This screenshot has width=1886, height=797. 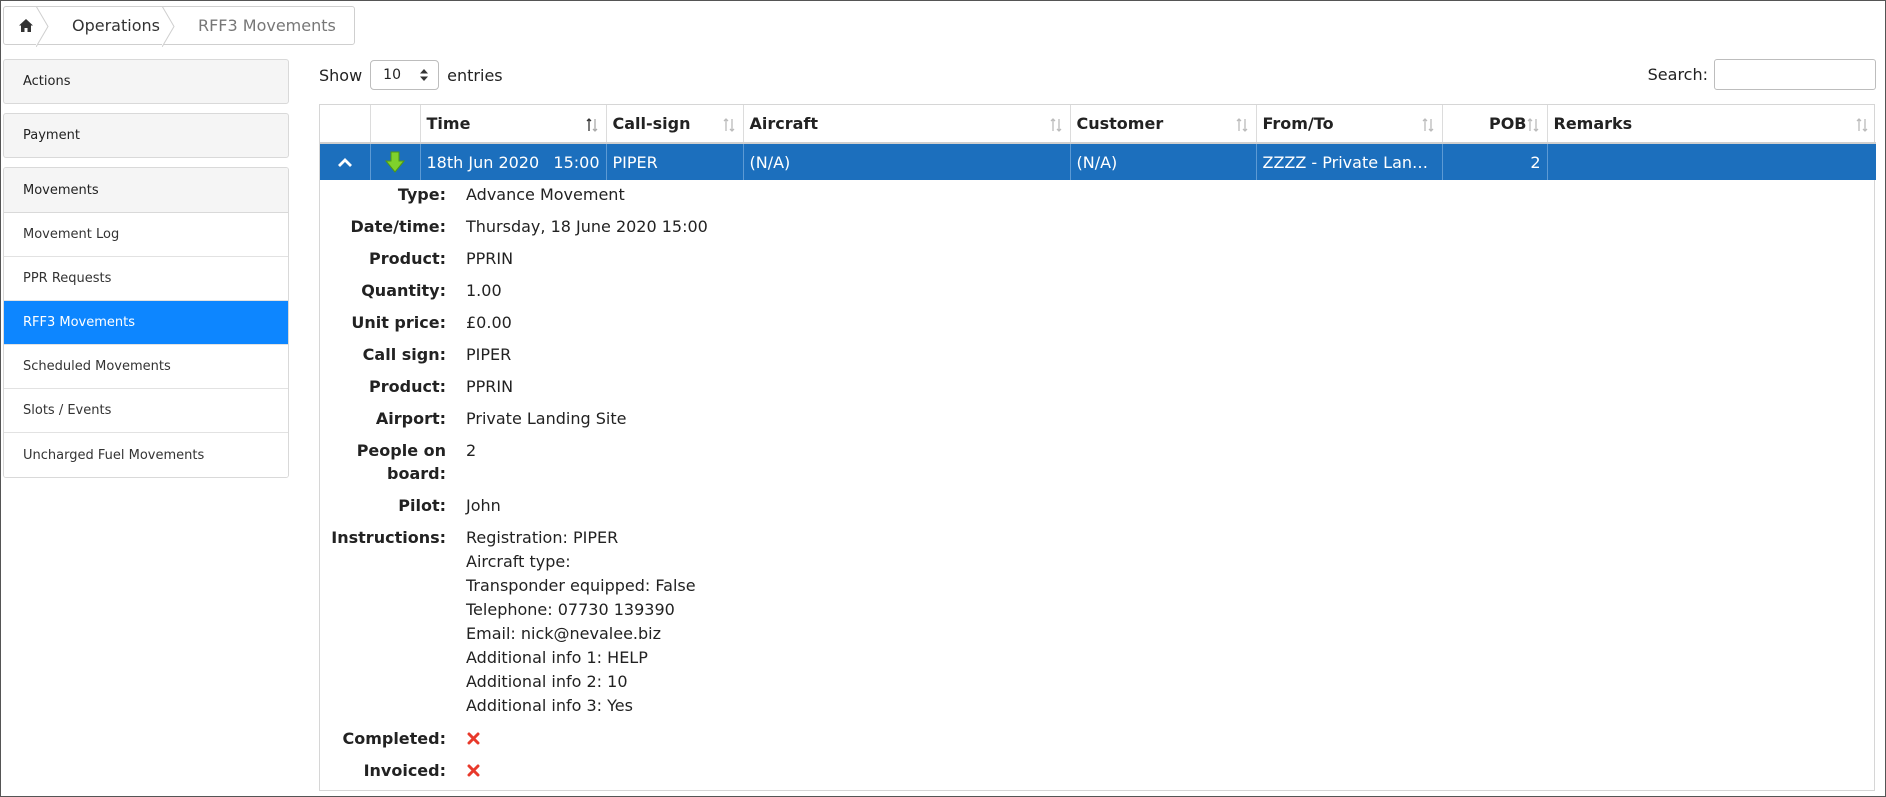 I want to click on sidebar-item-rff3-movements: RFF3 Movements, so click(x=146, y=323).